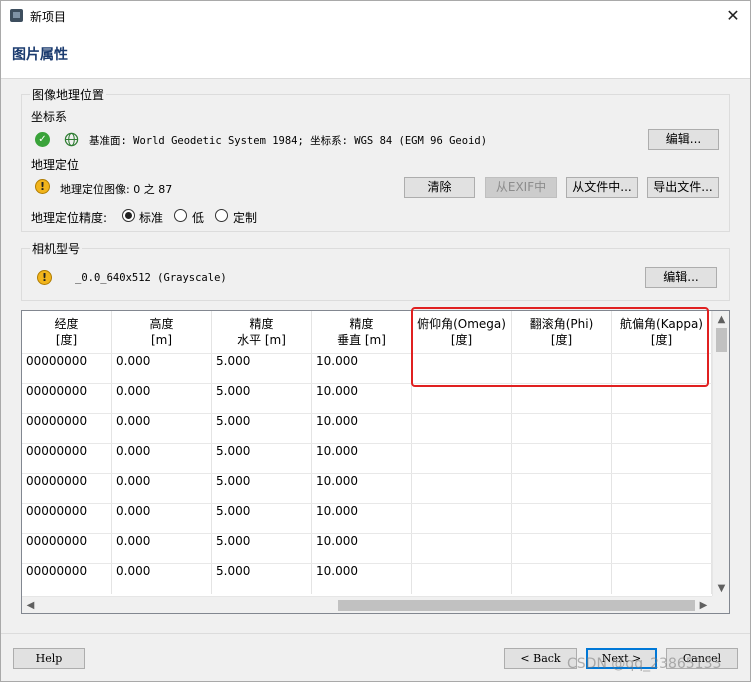  What do you see at coordinates (49, 117) in the screenshot?
I see `coord-system-label: 坐标系` at bounding box center [49, 117].